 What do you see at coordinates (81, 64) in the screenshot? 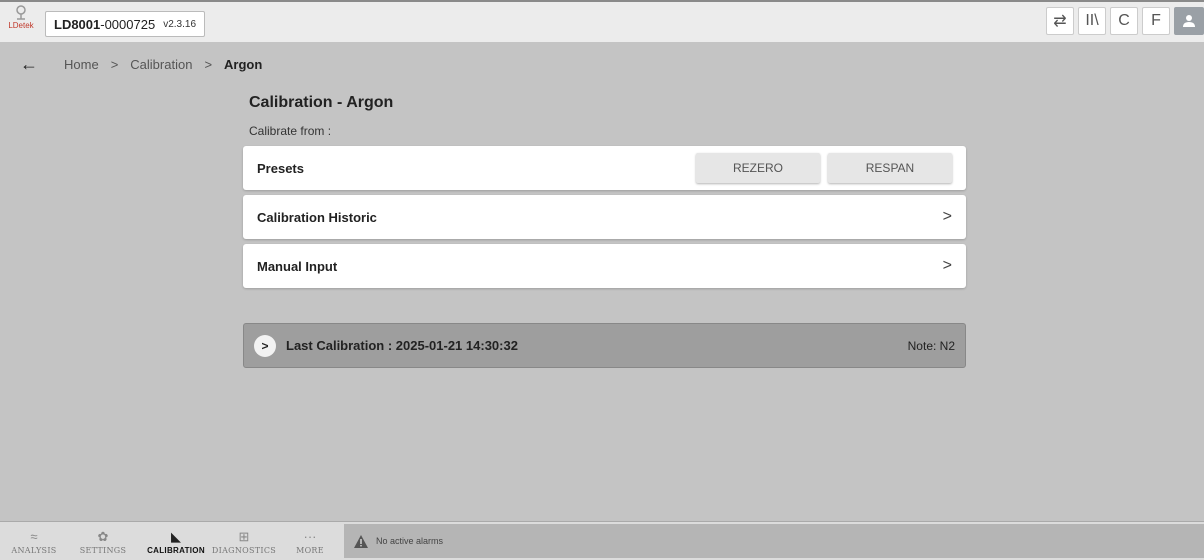
I see `breadcrumb-home: Home` at bounding box center [81, 64].